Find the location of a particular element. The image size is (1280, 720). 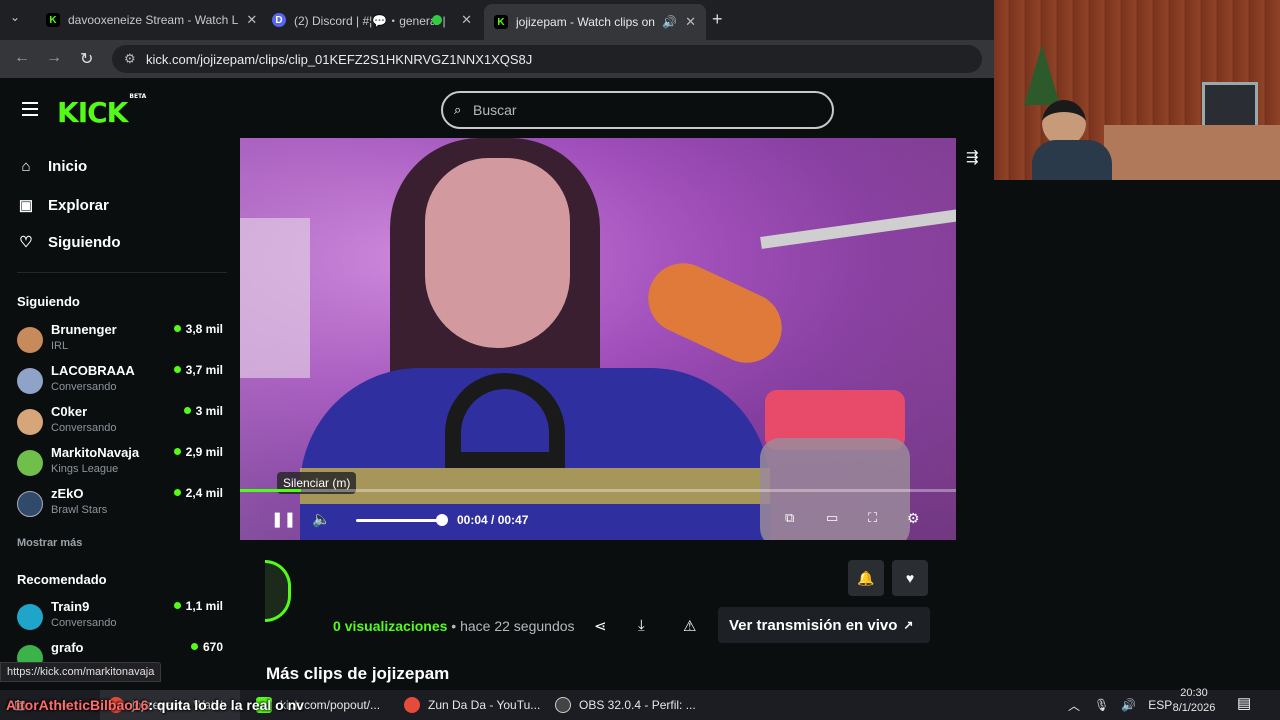

back-icon: ← is located at coordinates (22, 58).